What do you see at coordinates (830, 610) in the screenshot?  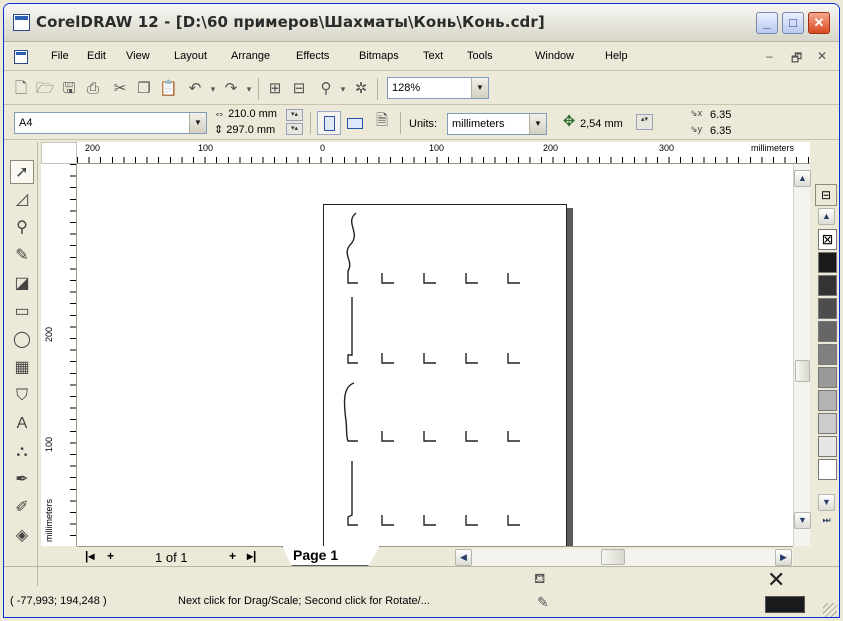 I see `resize-grip` at bounding box center [830, 610].